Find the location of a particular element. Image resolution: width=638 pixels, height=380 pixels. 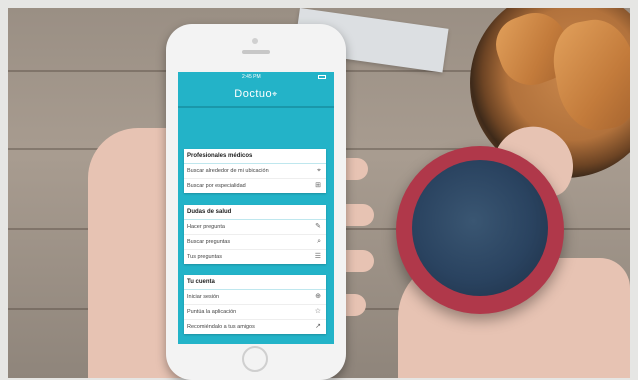

speaker-grille is located at coordinates (256, 52).